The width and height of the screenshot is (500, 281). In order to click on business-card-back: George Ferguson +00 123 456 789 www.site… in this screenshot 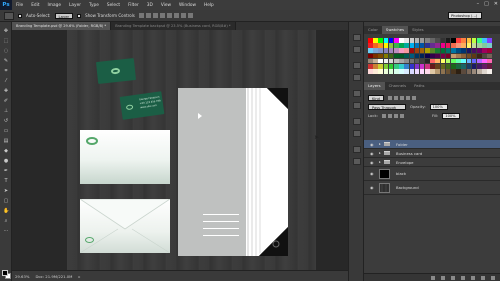, I will do `click(142, 105)`.